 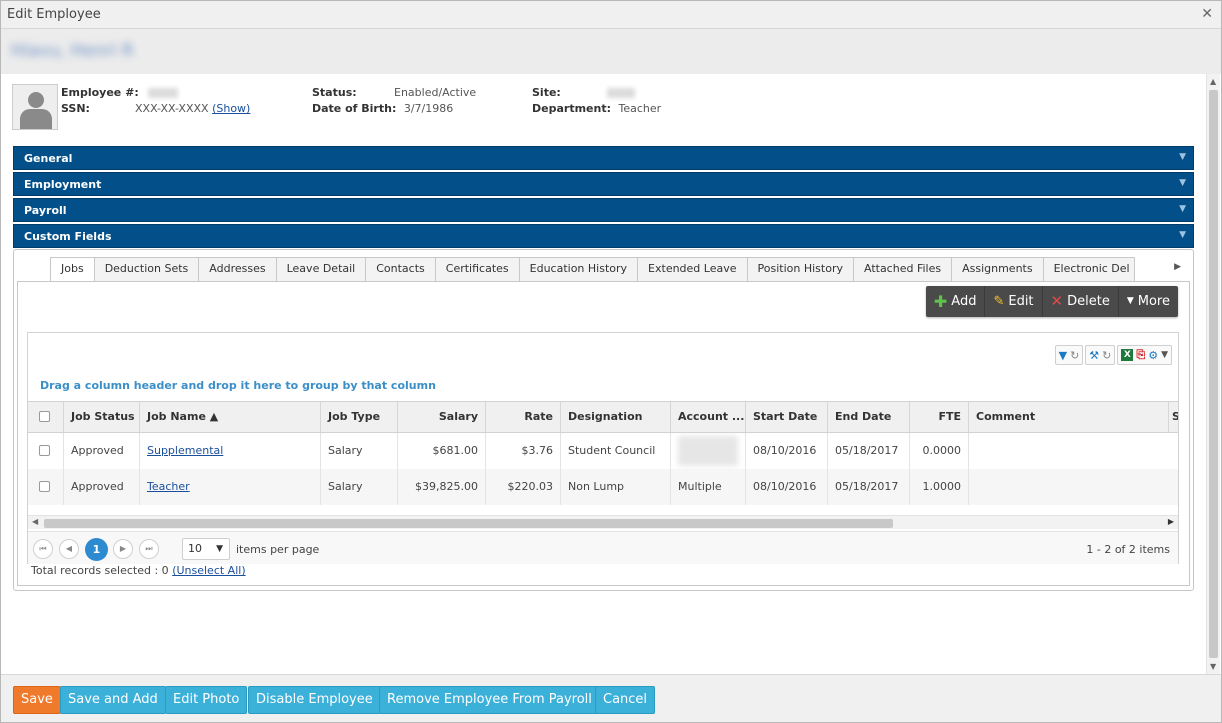 What do you see at coordinates (1213, 81) in the screenshot?
I see `scroll-up-icon: ▲` at bounding box center [1213, 81].